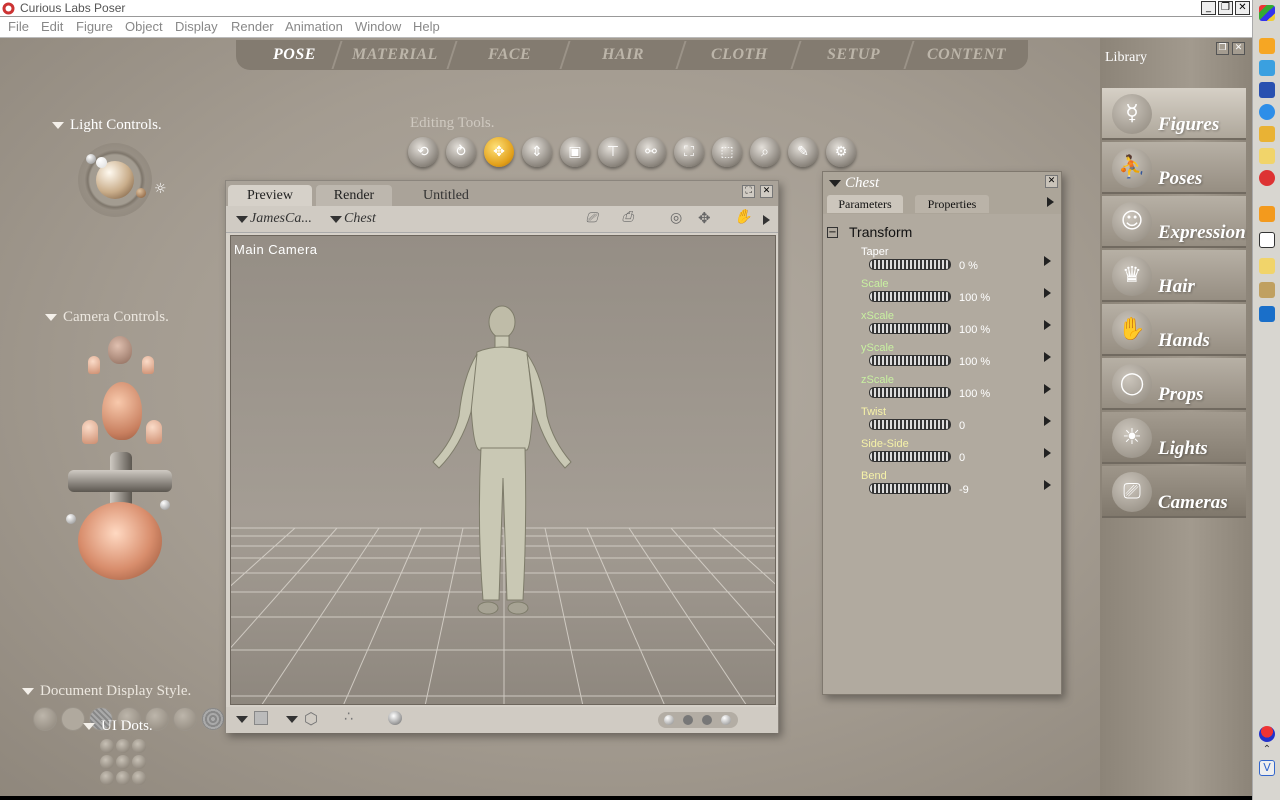 The height and width of the screenshot is (800, 1280). What do you see at coordinates (1267, 156) in the screenshot?
I see `folder-icon` at bounding box center [1267, 156].